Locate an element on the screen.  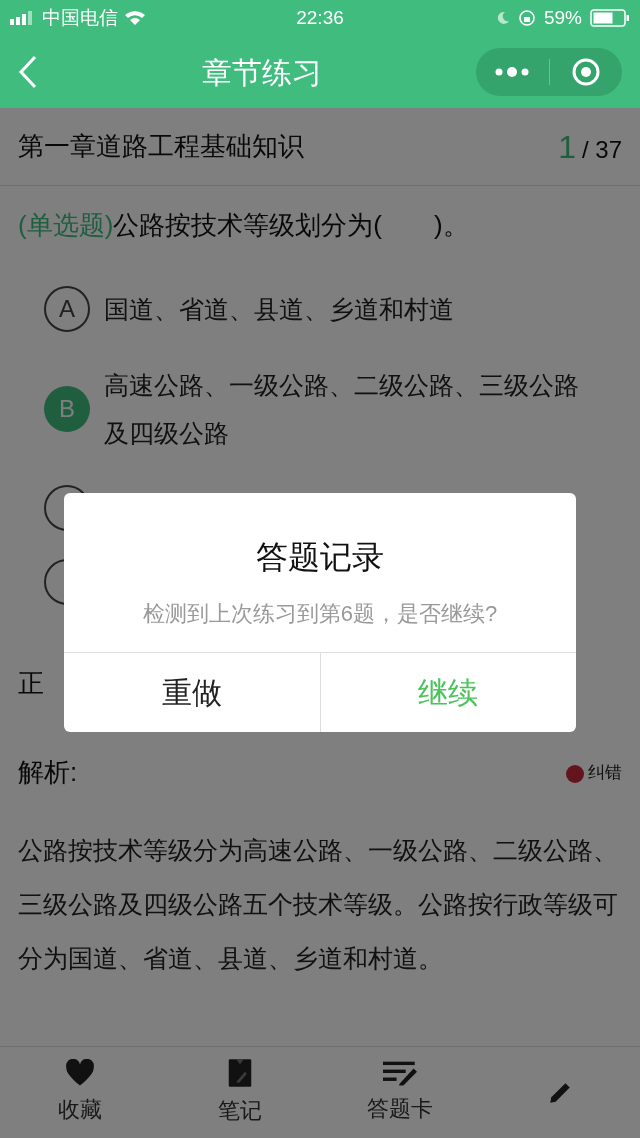
analysis-text: 公路按技术等级分为高速公路、一级公路、二级公路、三级公路及四级公路五个技术等级。公路按行政等级可分为国道、省道、县道、乡道和村道。 is located at coordinates (318, 904).